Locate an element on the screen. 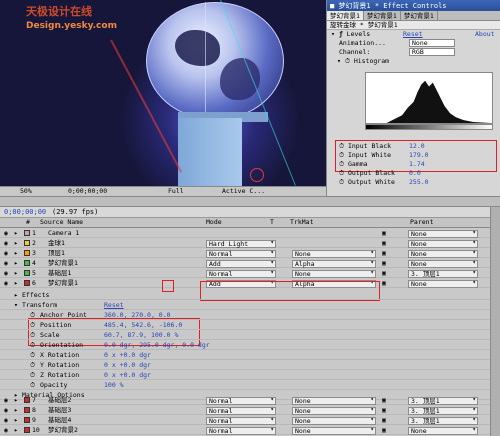 The height and width of the screenshot is (436, 500). col-trkmat: TrkMat is located at coordinates (301, 222).